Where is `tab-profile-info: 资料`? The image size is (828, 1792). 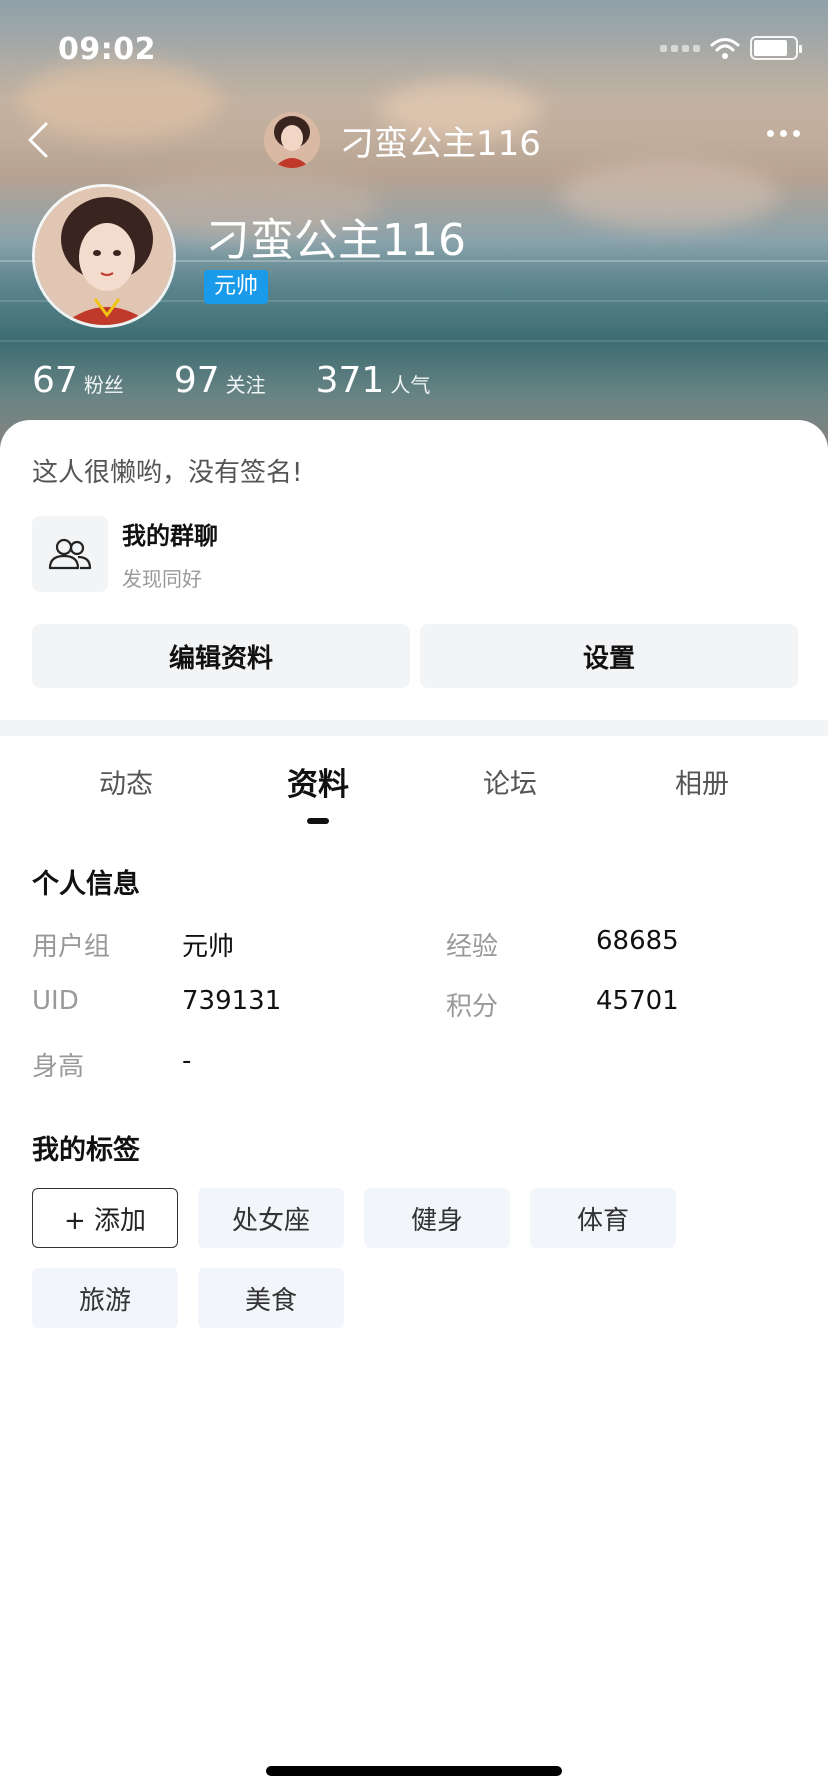
tab-profile-info: 资料 is located at coordinates (318, 781).